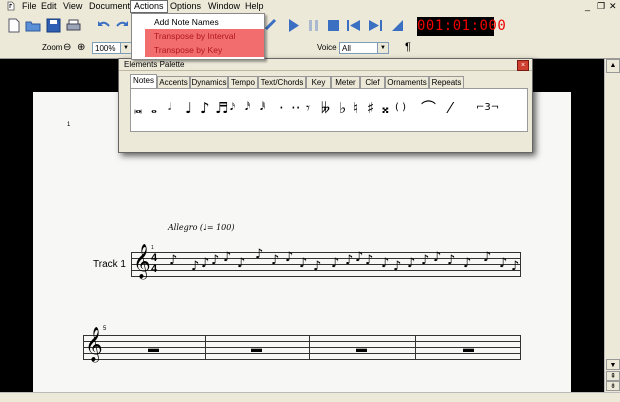  I want to click on palette-glyph-button: 𝅗𝅥, so click(169, 108).